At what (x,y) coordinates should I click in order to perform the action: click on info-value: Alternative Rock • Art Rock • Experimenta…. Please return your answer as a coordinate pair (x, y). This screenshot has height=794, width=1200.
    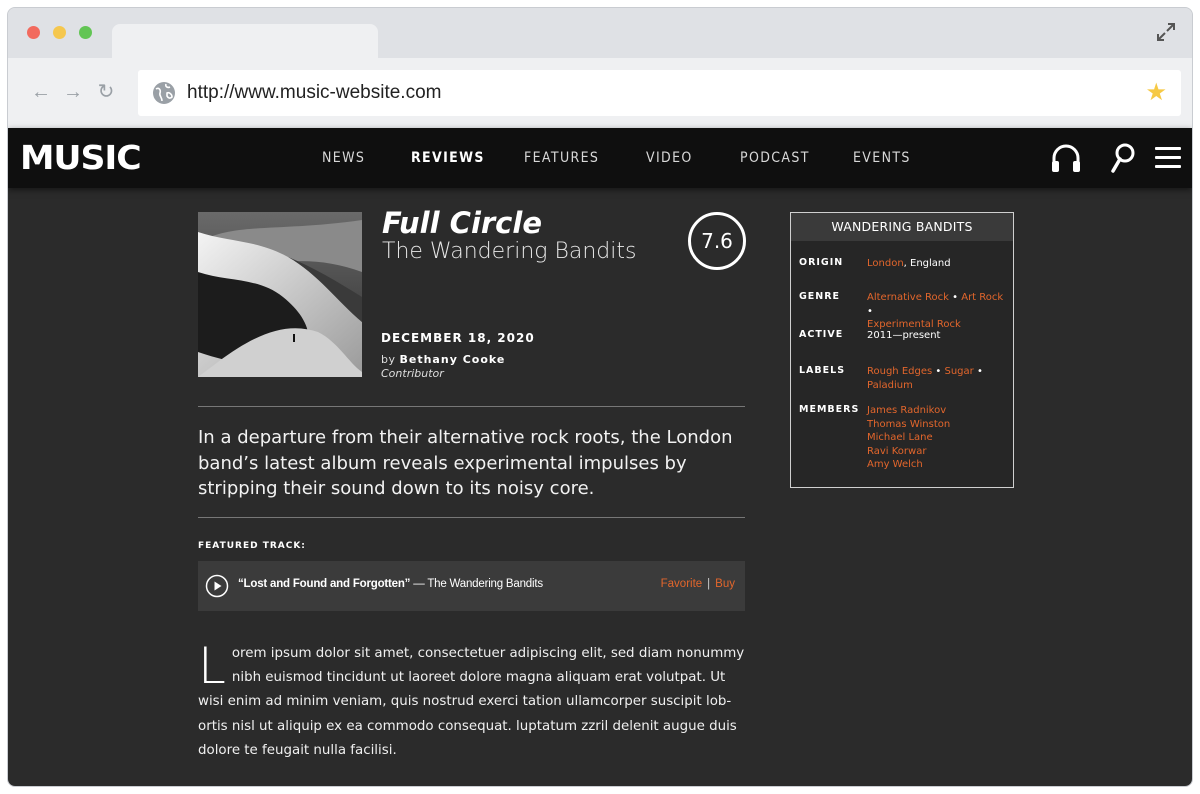
    Looking at the image, I should click on (939, 311).